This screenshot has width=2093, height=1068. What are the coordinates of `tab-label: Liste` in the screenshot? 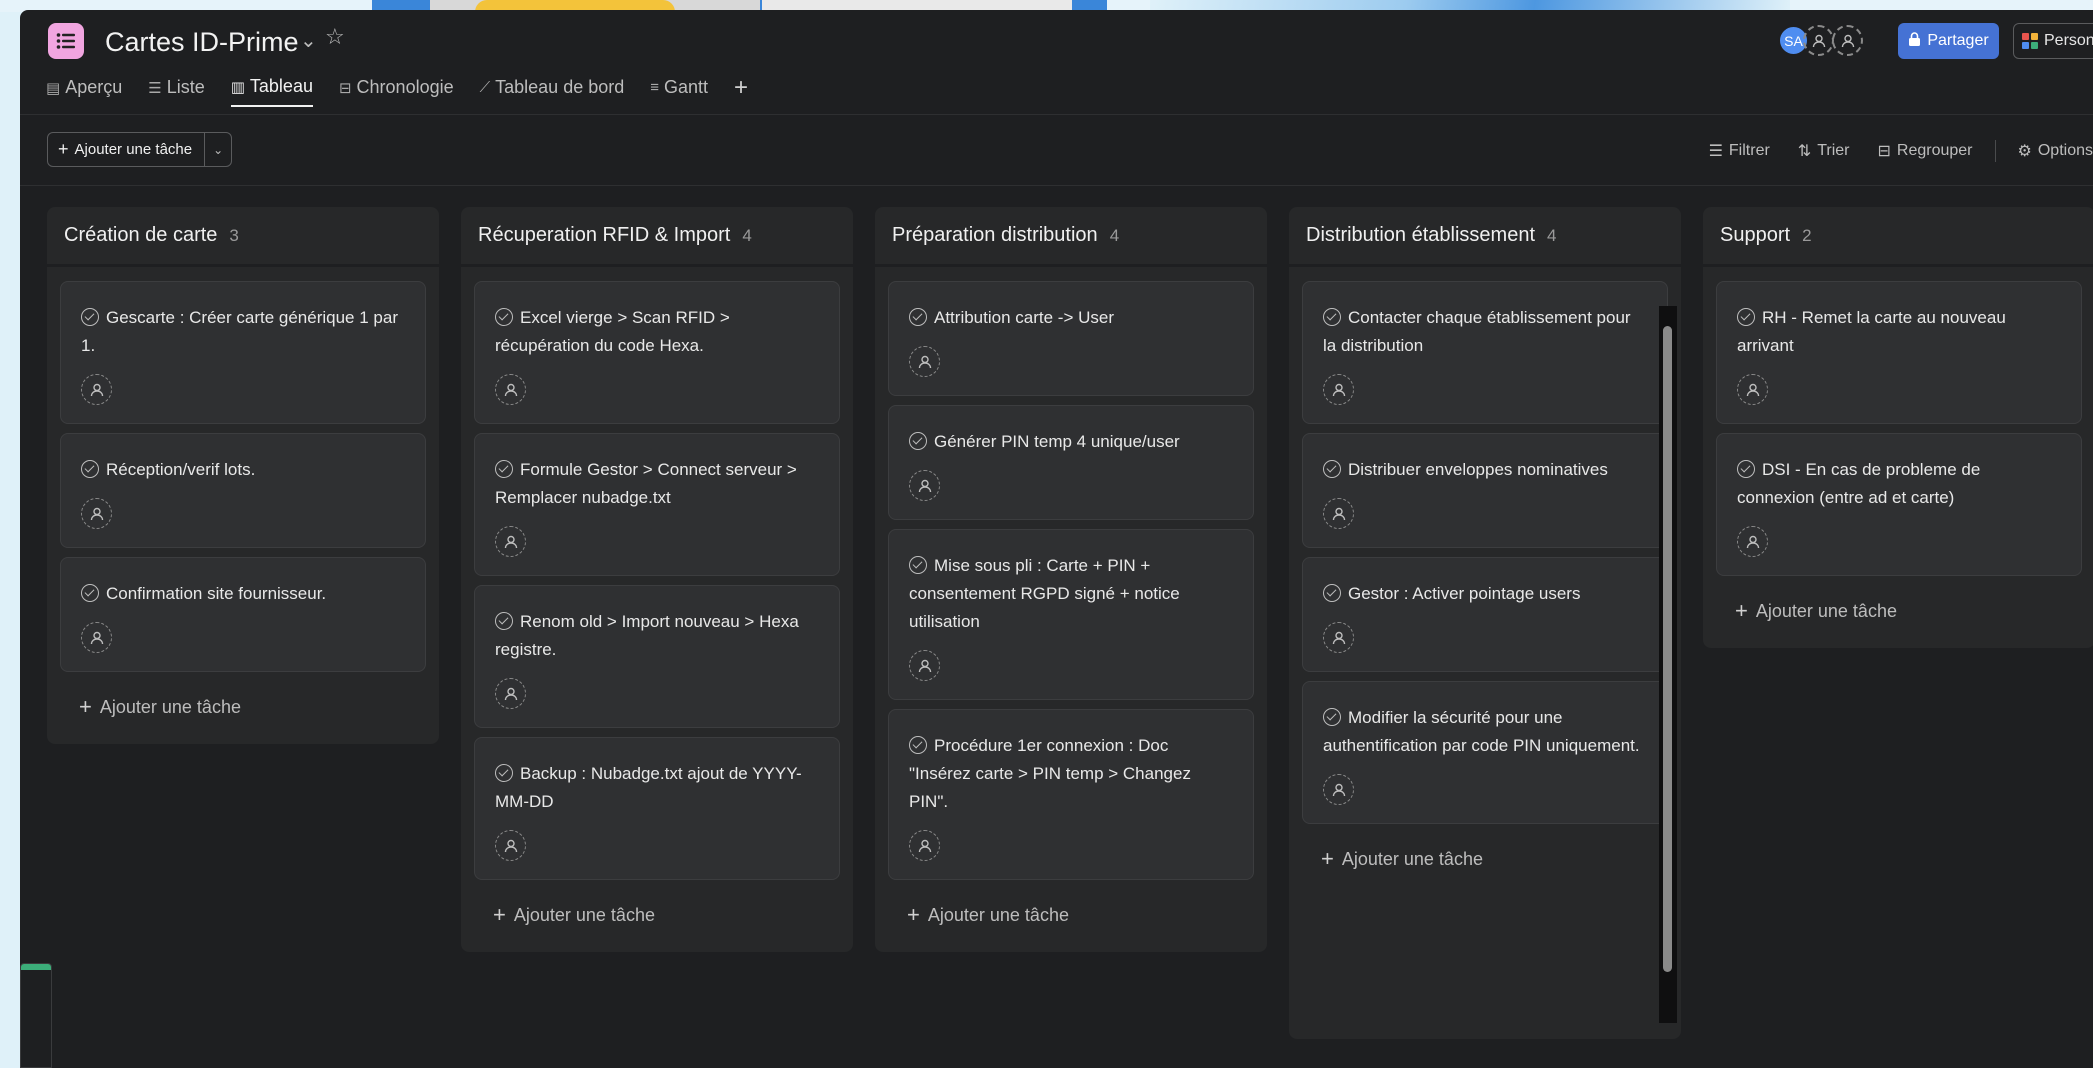 It's located at (185, 87).